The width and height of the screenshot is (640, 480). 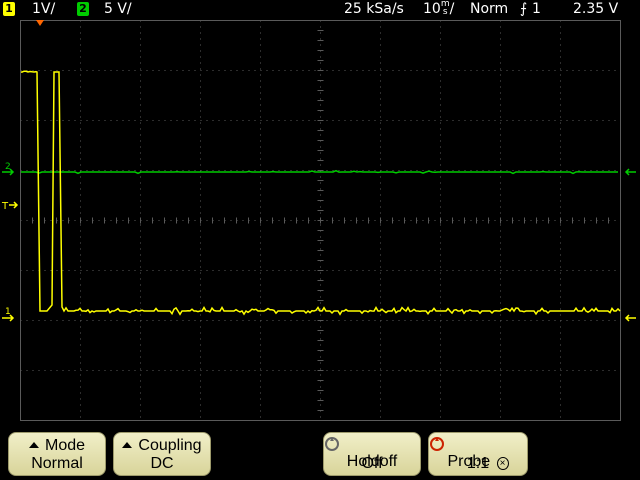 What do you see at coordinates (630, 318) in the screenshot?
I see `ch1-offset-right-arrow-icon` at bounding box center [630, 318].